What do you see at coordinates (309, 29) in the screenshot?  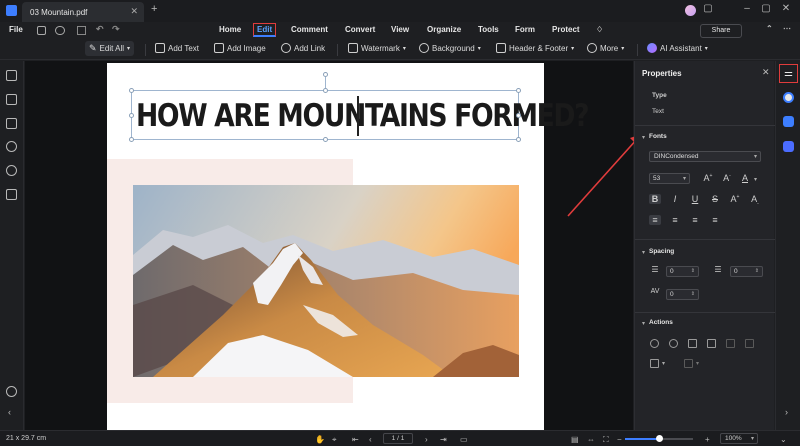 I see `menu-comment: Comment` at bounding box center [309, 29].